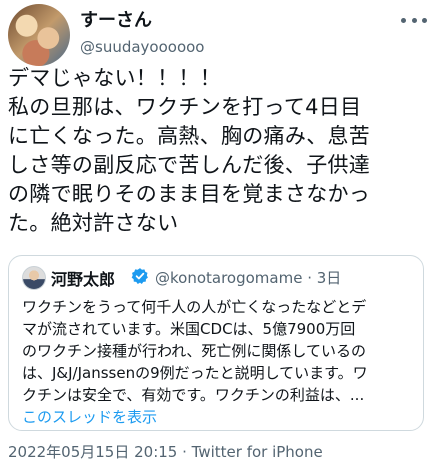 This screenshot has width=435, height=470. Describe the element at coordinates (93, 223) in the screenshot. I see `tweet-line: た。絶対許さない` at that location.